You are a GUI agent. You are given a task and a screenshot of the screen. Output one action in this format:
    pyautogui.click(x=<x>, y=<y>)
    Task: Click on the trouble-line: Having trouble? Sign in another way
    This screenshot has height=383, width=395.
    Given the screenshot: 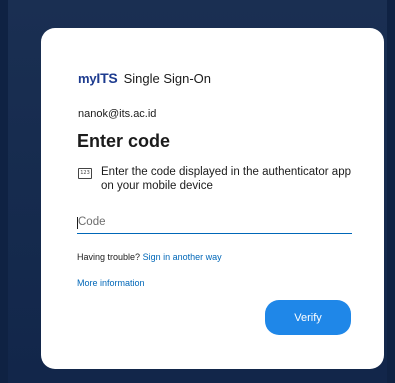 What is the action you would take?
    pyautogui.click(x=149, y=257)
    